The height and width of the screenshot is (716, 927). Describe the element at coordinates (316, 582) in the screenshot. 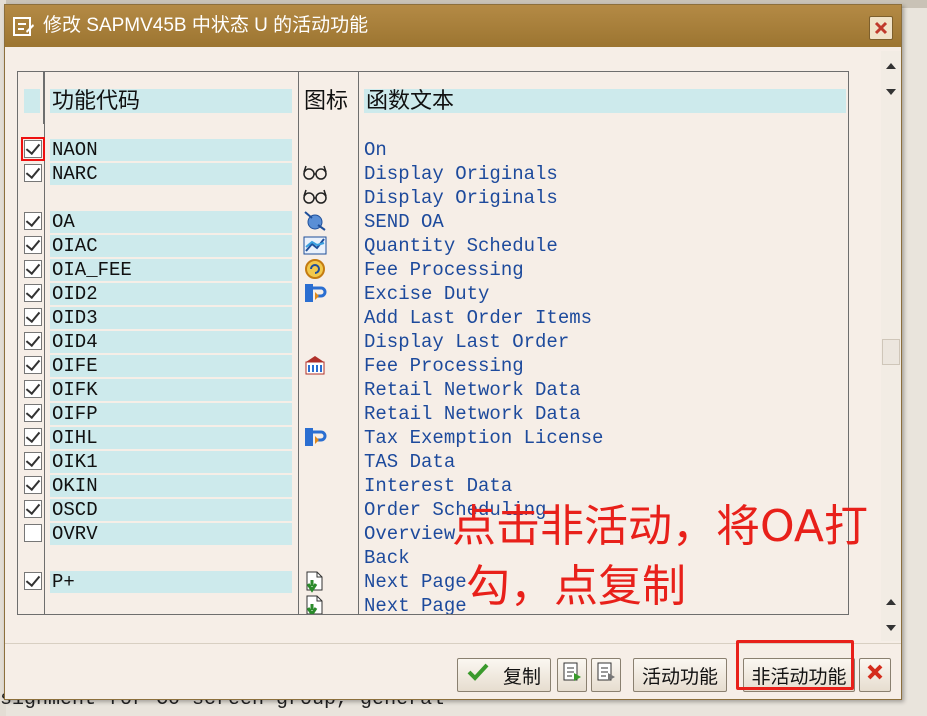

I see `page-down-icon` at that location.